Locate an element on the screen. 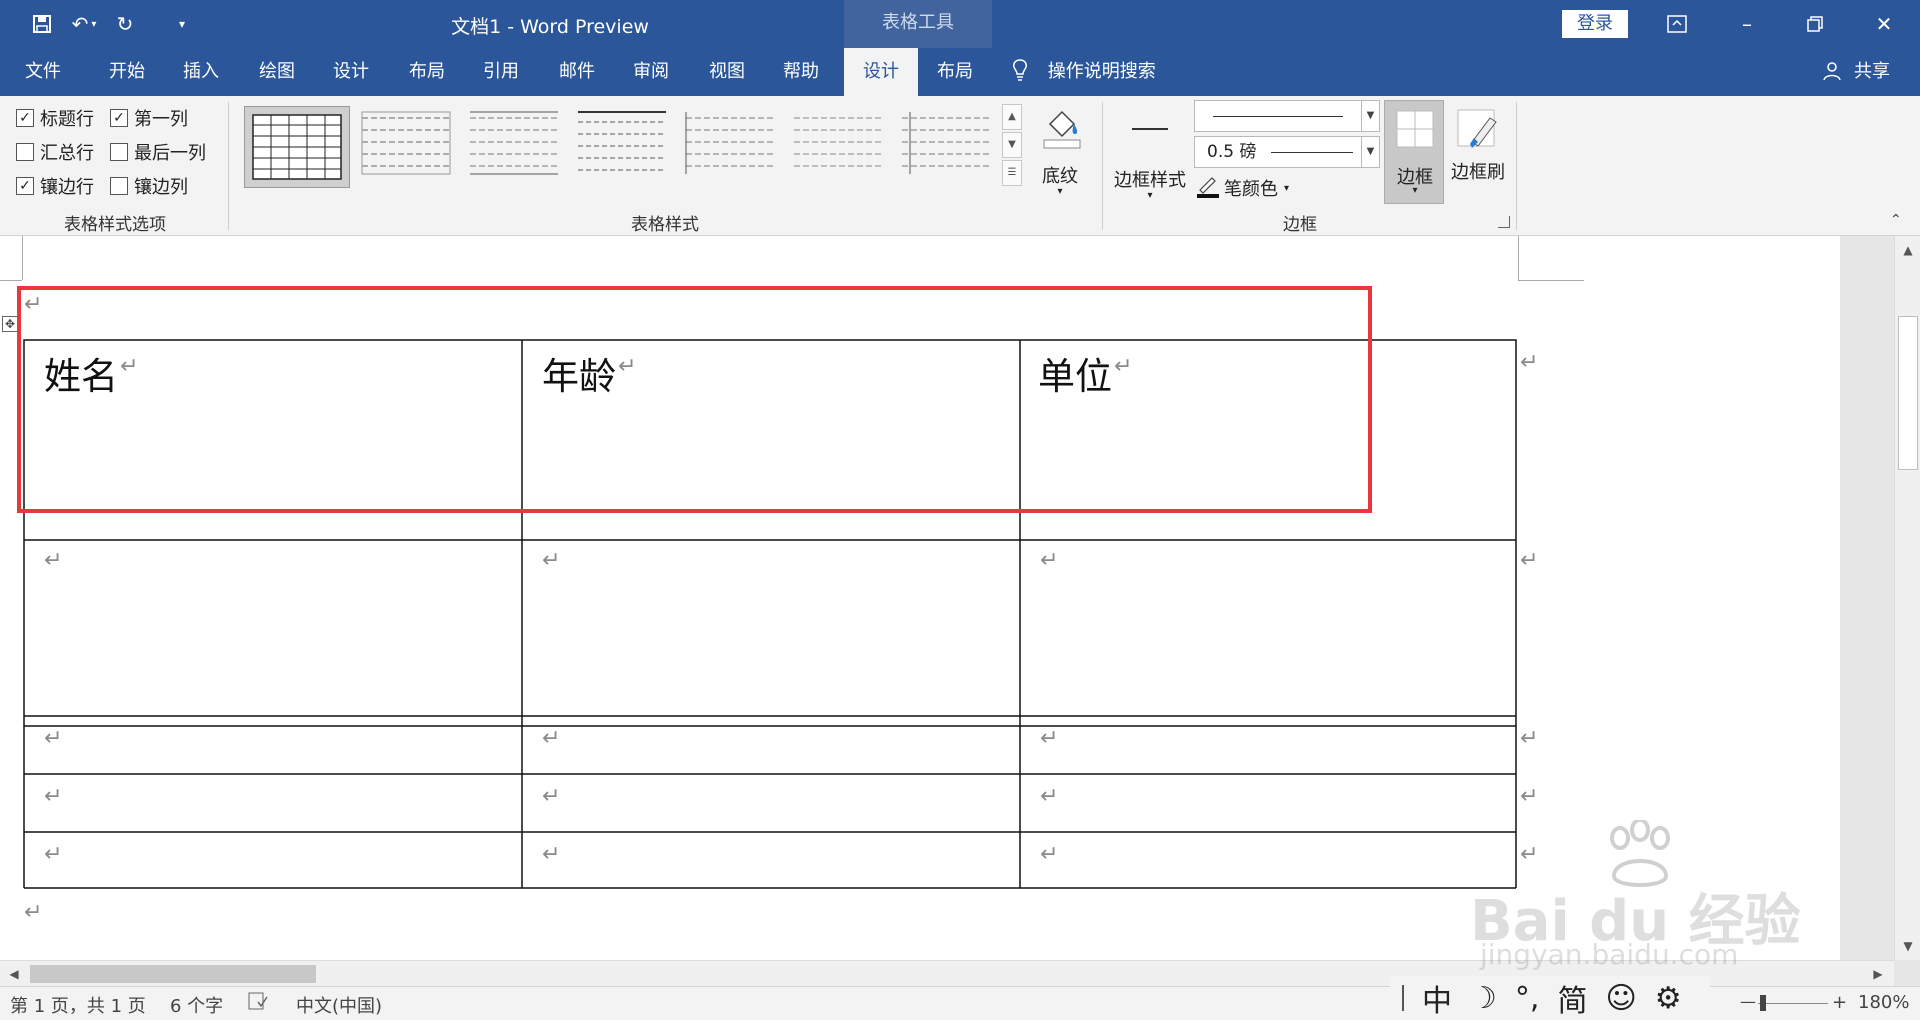  tab-table-layout: 布局 is located at coordinates (955, 72).